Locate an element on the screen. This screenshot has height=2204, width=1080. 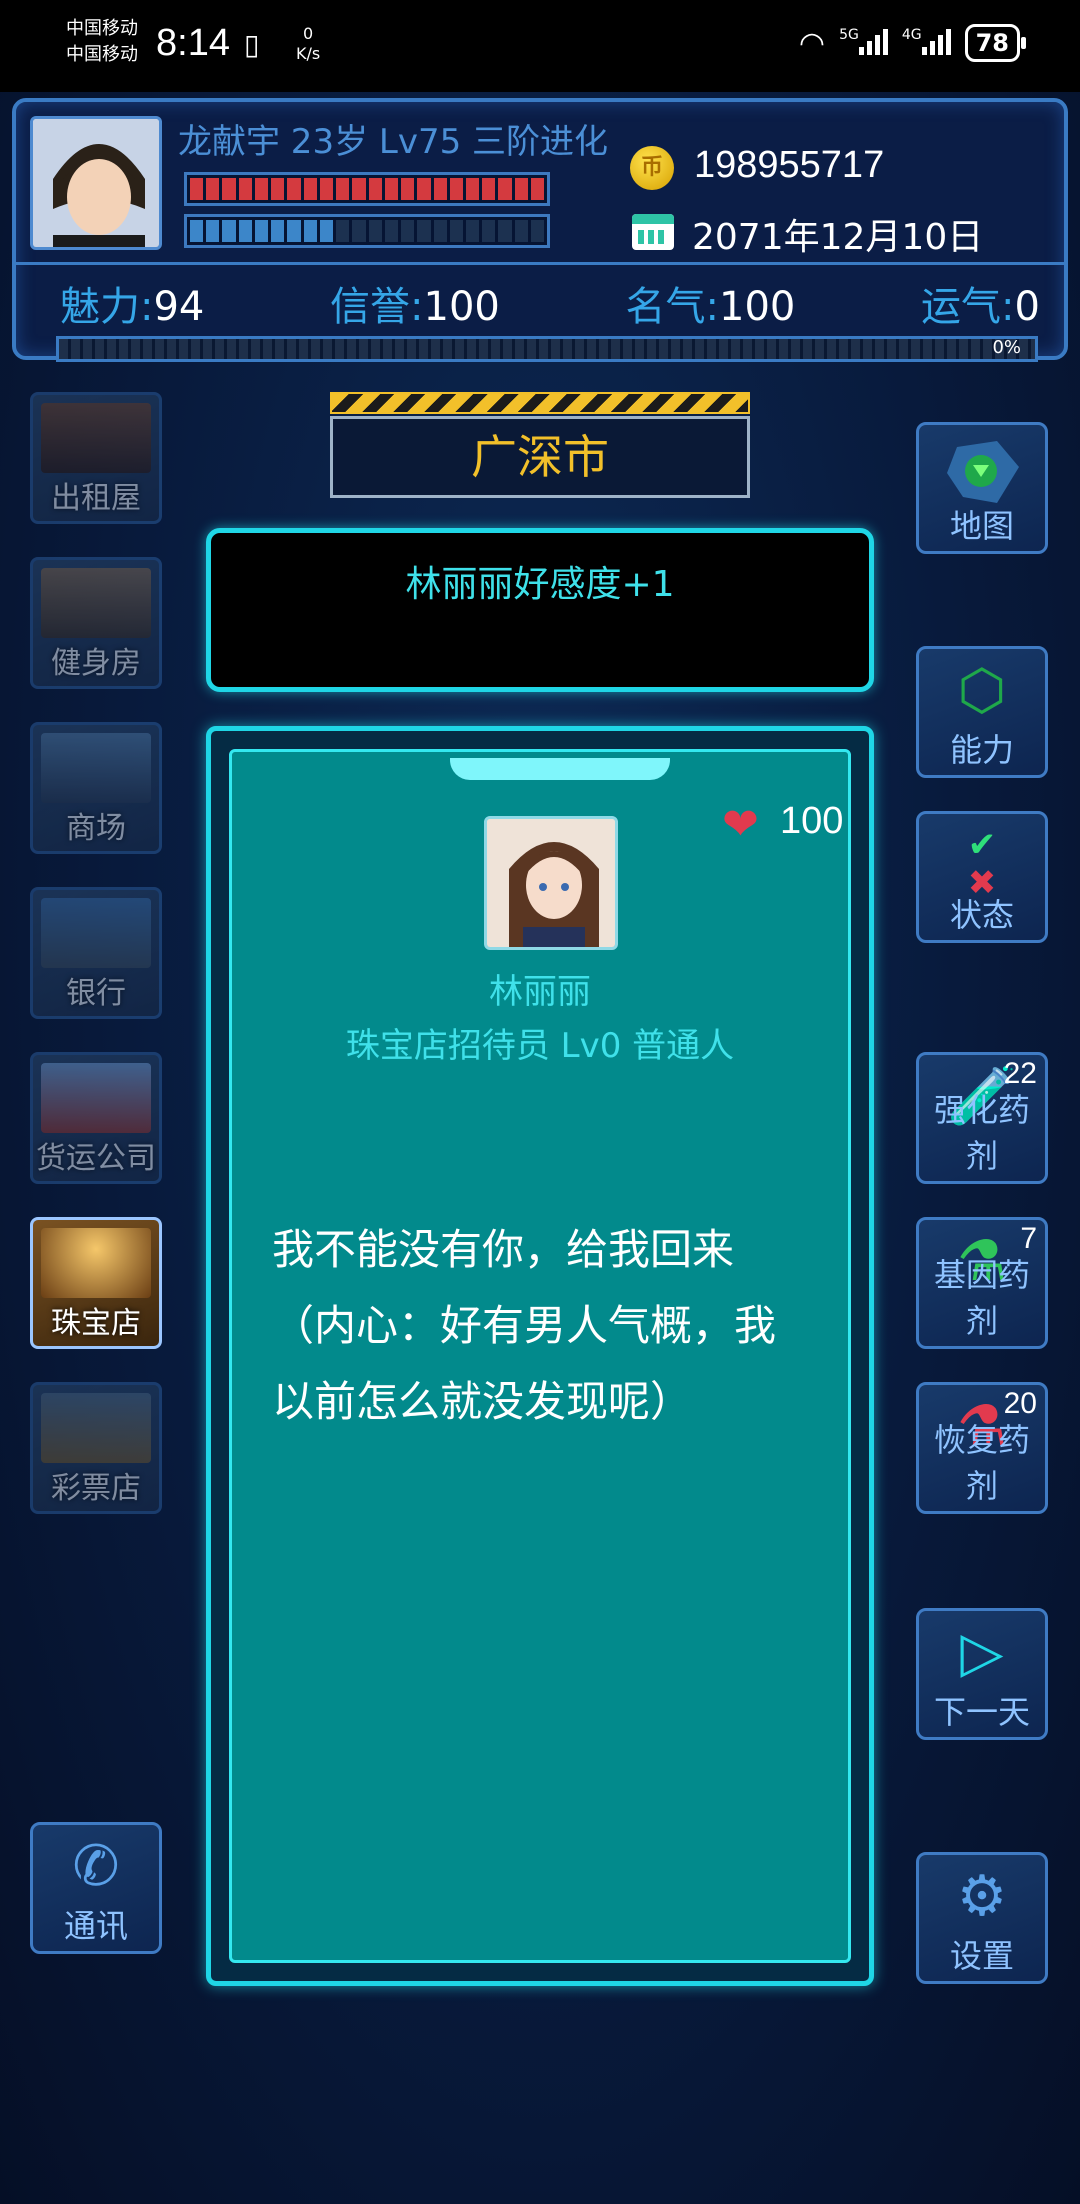
npc-avatar is located at coordinates (551, 883).